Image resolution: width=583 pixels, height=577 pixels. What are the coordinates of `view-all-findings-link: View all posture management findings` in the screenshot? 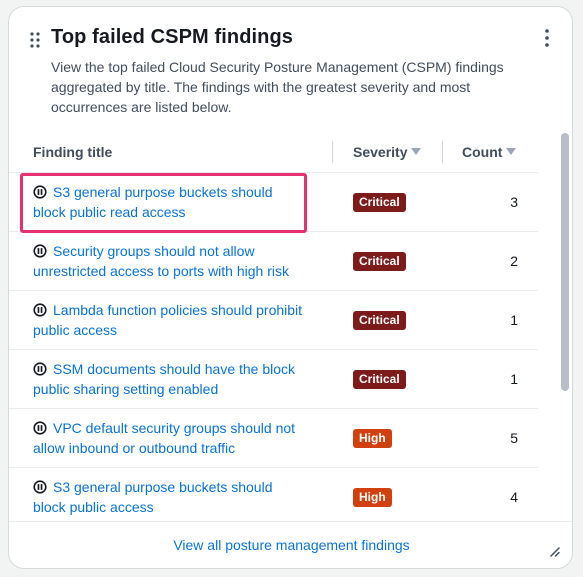 It's located at (290, 545).